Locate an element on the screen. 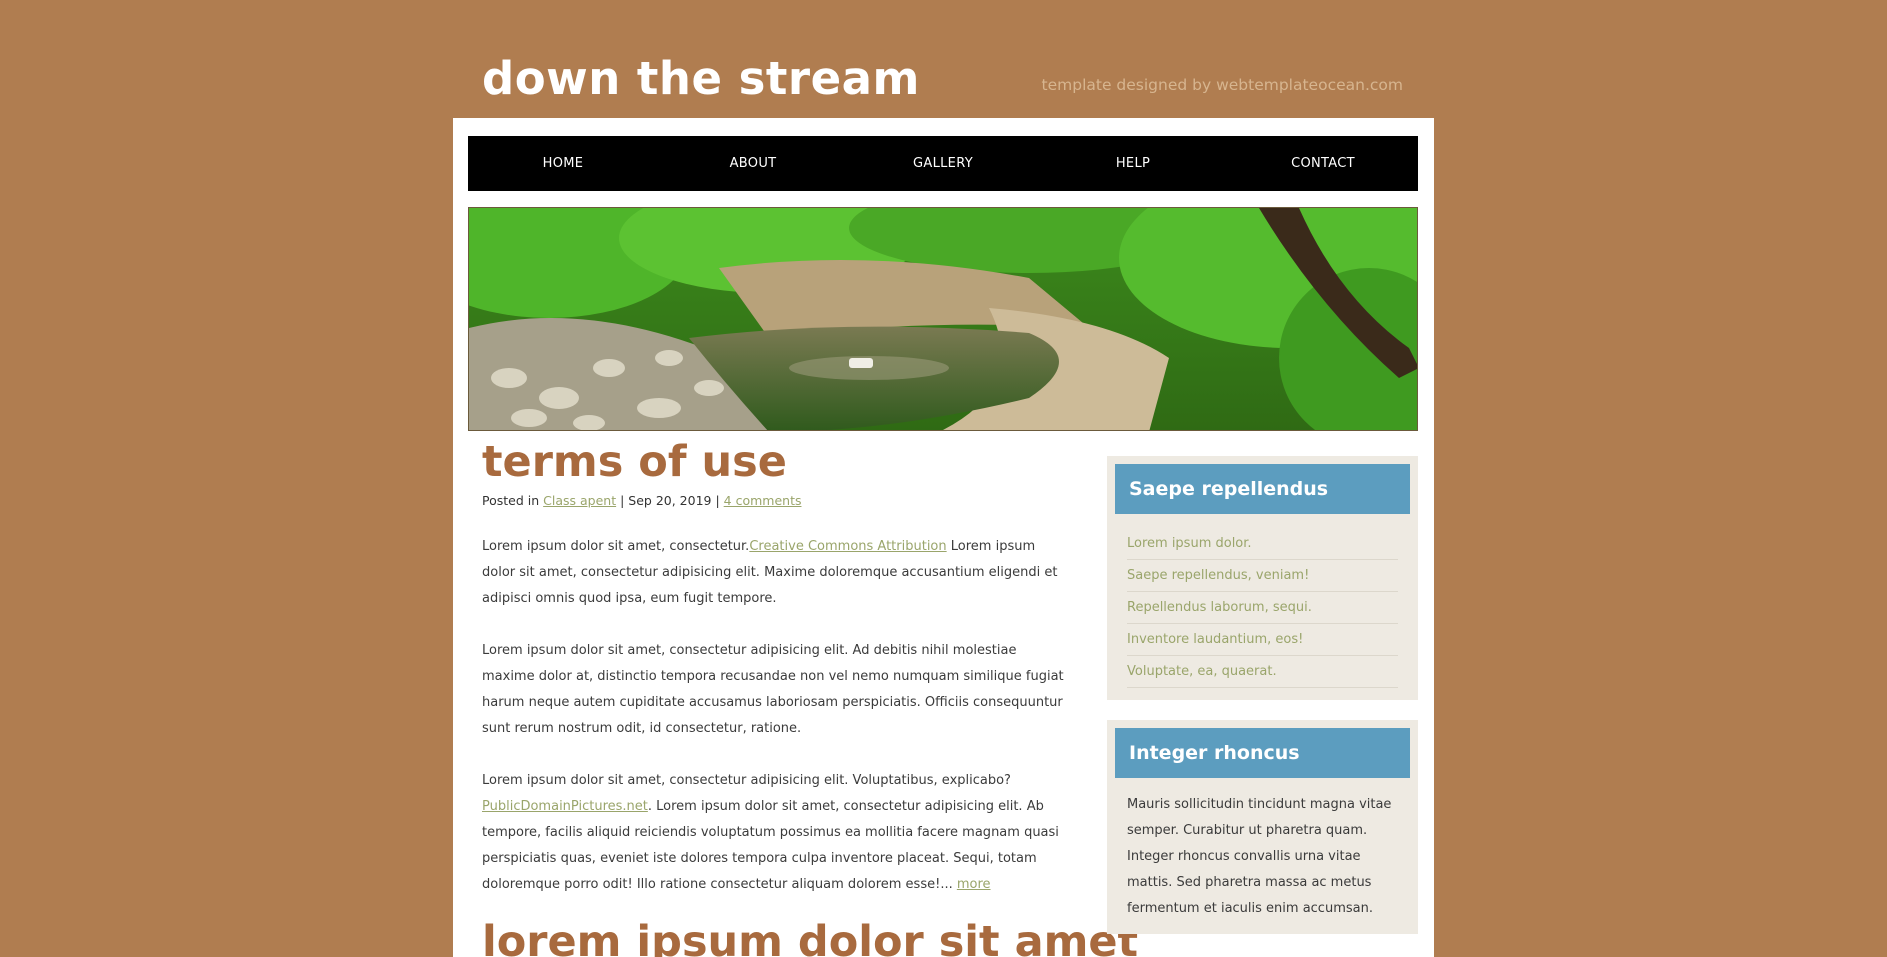 The width and height of the screenshot is (1887, 957). widget-title: Integer rhoncus is located at coordinates (1262, 753).